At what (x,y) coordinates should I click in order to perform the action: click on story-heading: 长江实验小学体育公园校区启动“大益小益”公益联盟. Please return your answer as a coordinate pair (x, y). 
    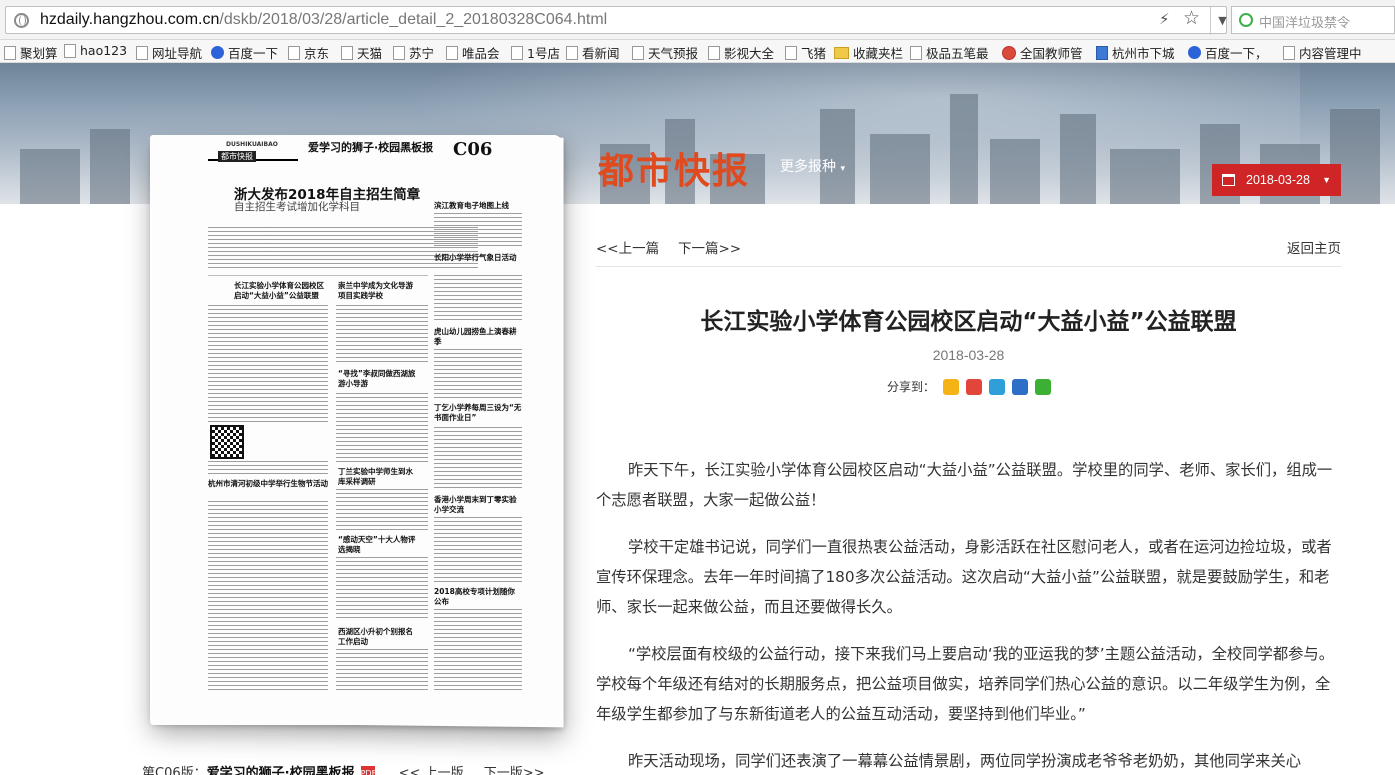
    Looking at the image, I should click on (281, 291).